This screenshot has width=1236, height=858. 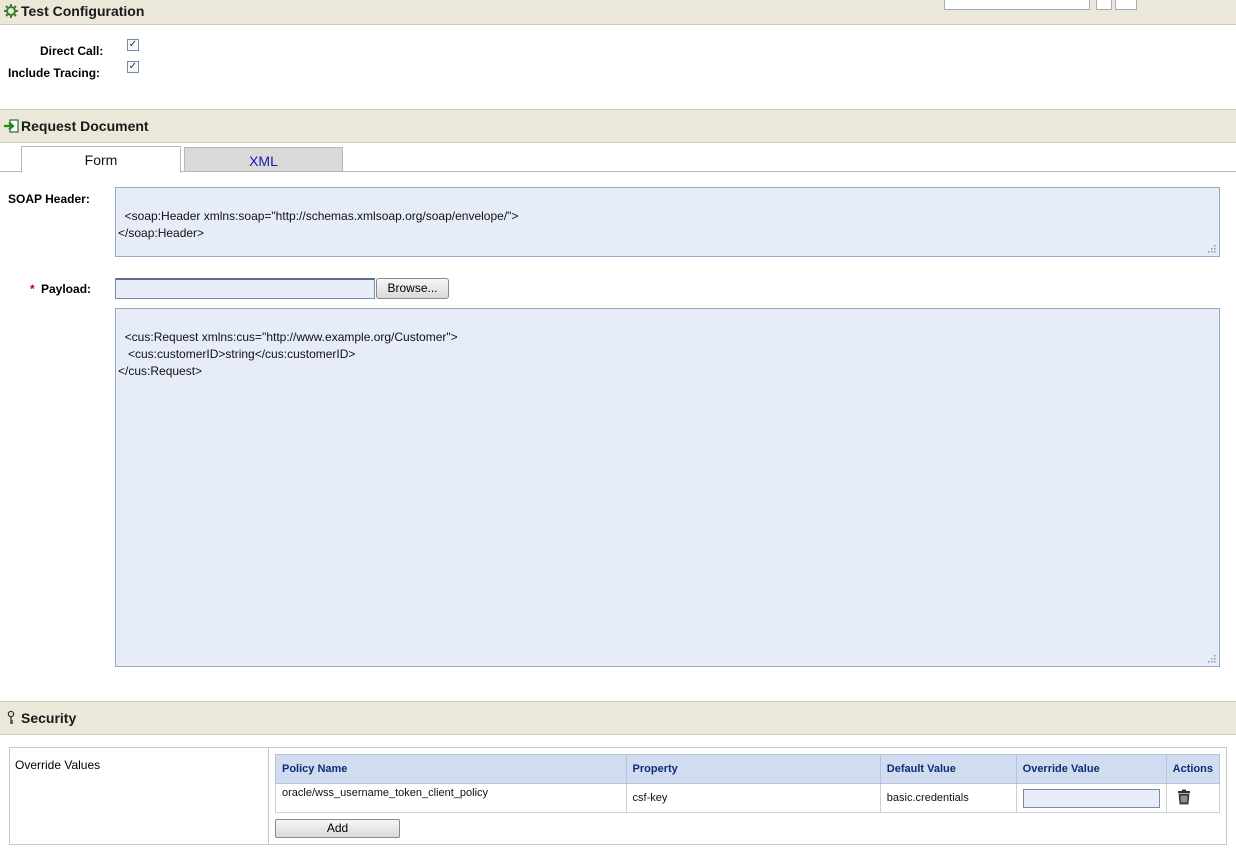 I want to click on override-values-divider, so click(x=268, y=796).